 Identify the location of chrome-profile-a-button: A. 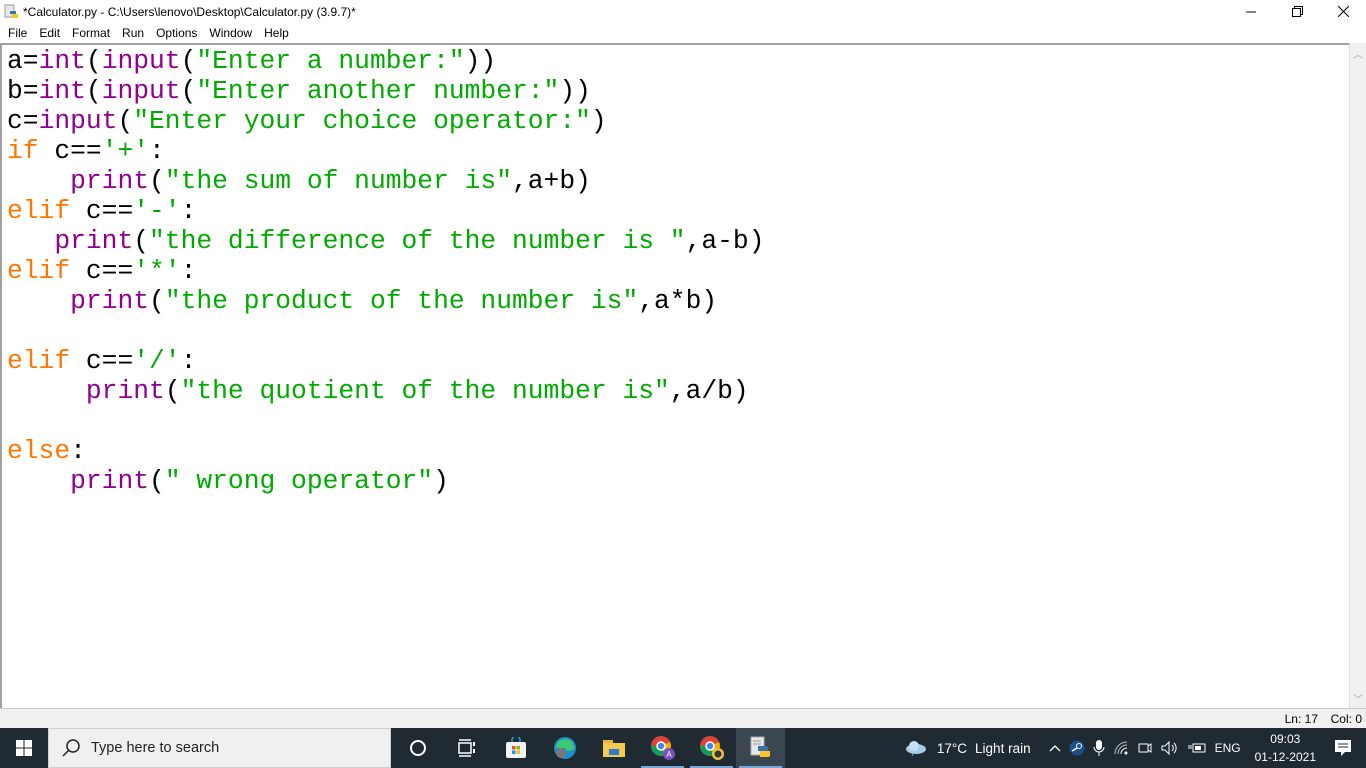
(662, 748).